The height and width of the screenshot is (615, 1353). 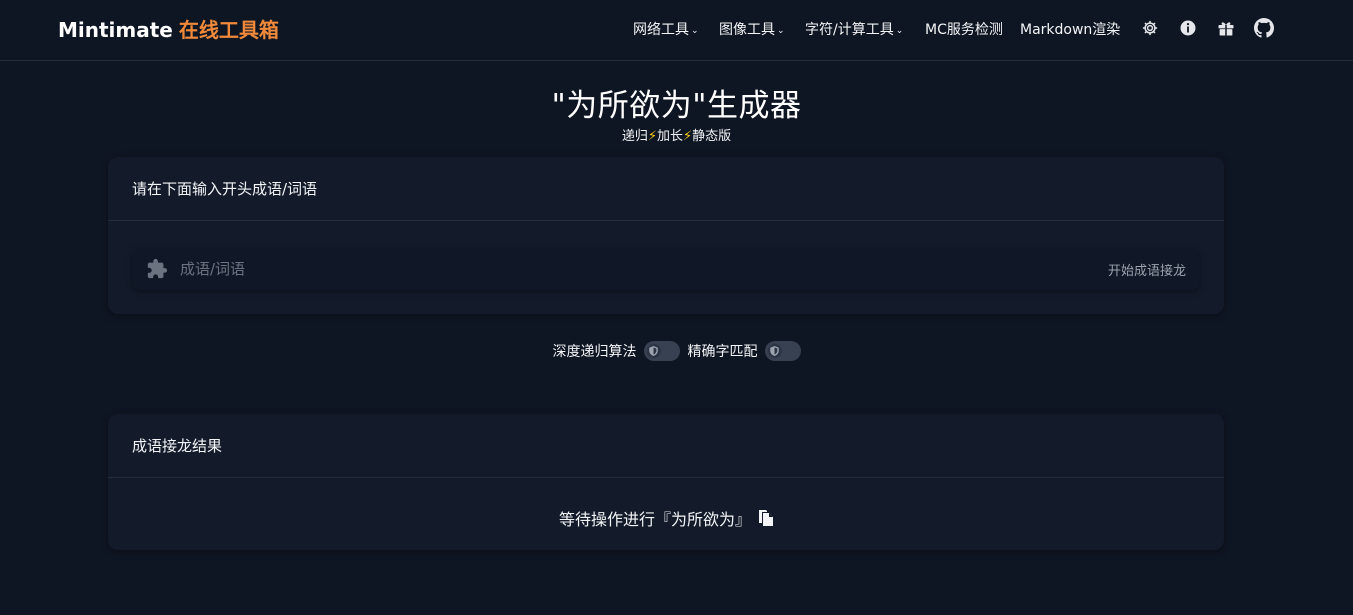 I want to click on brand-name: Mintimate, so click(x=115, y=30).